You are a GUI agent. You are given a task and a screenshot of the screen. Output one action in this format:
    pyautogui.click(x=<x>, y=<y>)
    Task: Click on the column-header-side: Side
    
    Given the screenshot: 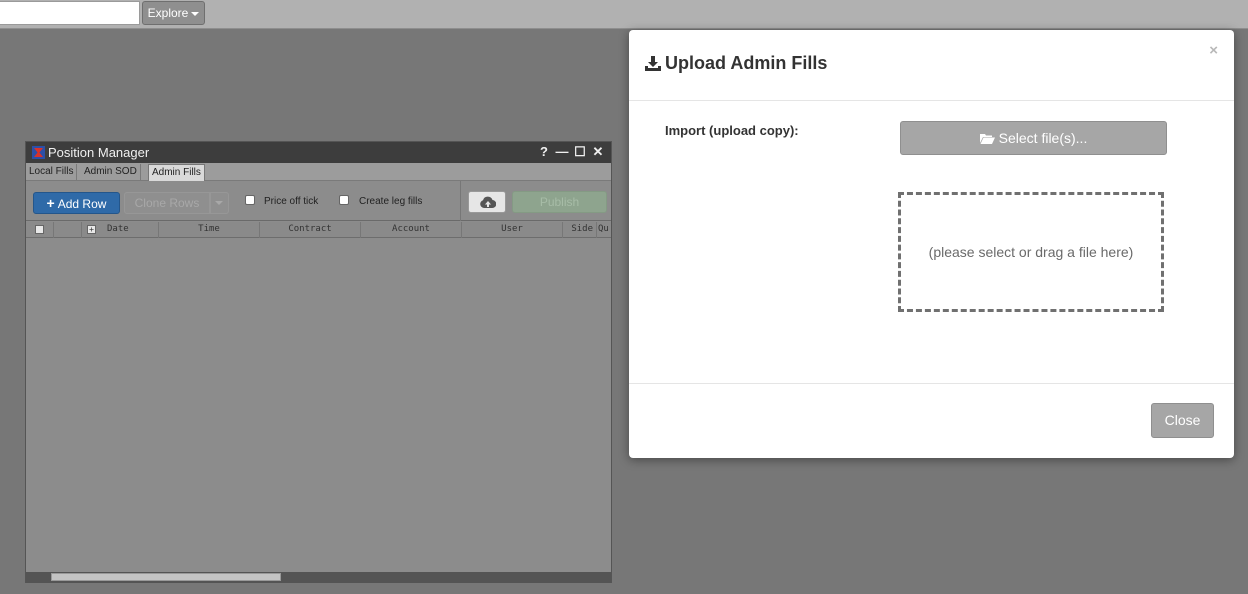 What is the action you would take?
    pyautogui.click(x=580, y=230)
    